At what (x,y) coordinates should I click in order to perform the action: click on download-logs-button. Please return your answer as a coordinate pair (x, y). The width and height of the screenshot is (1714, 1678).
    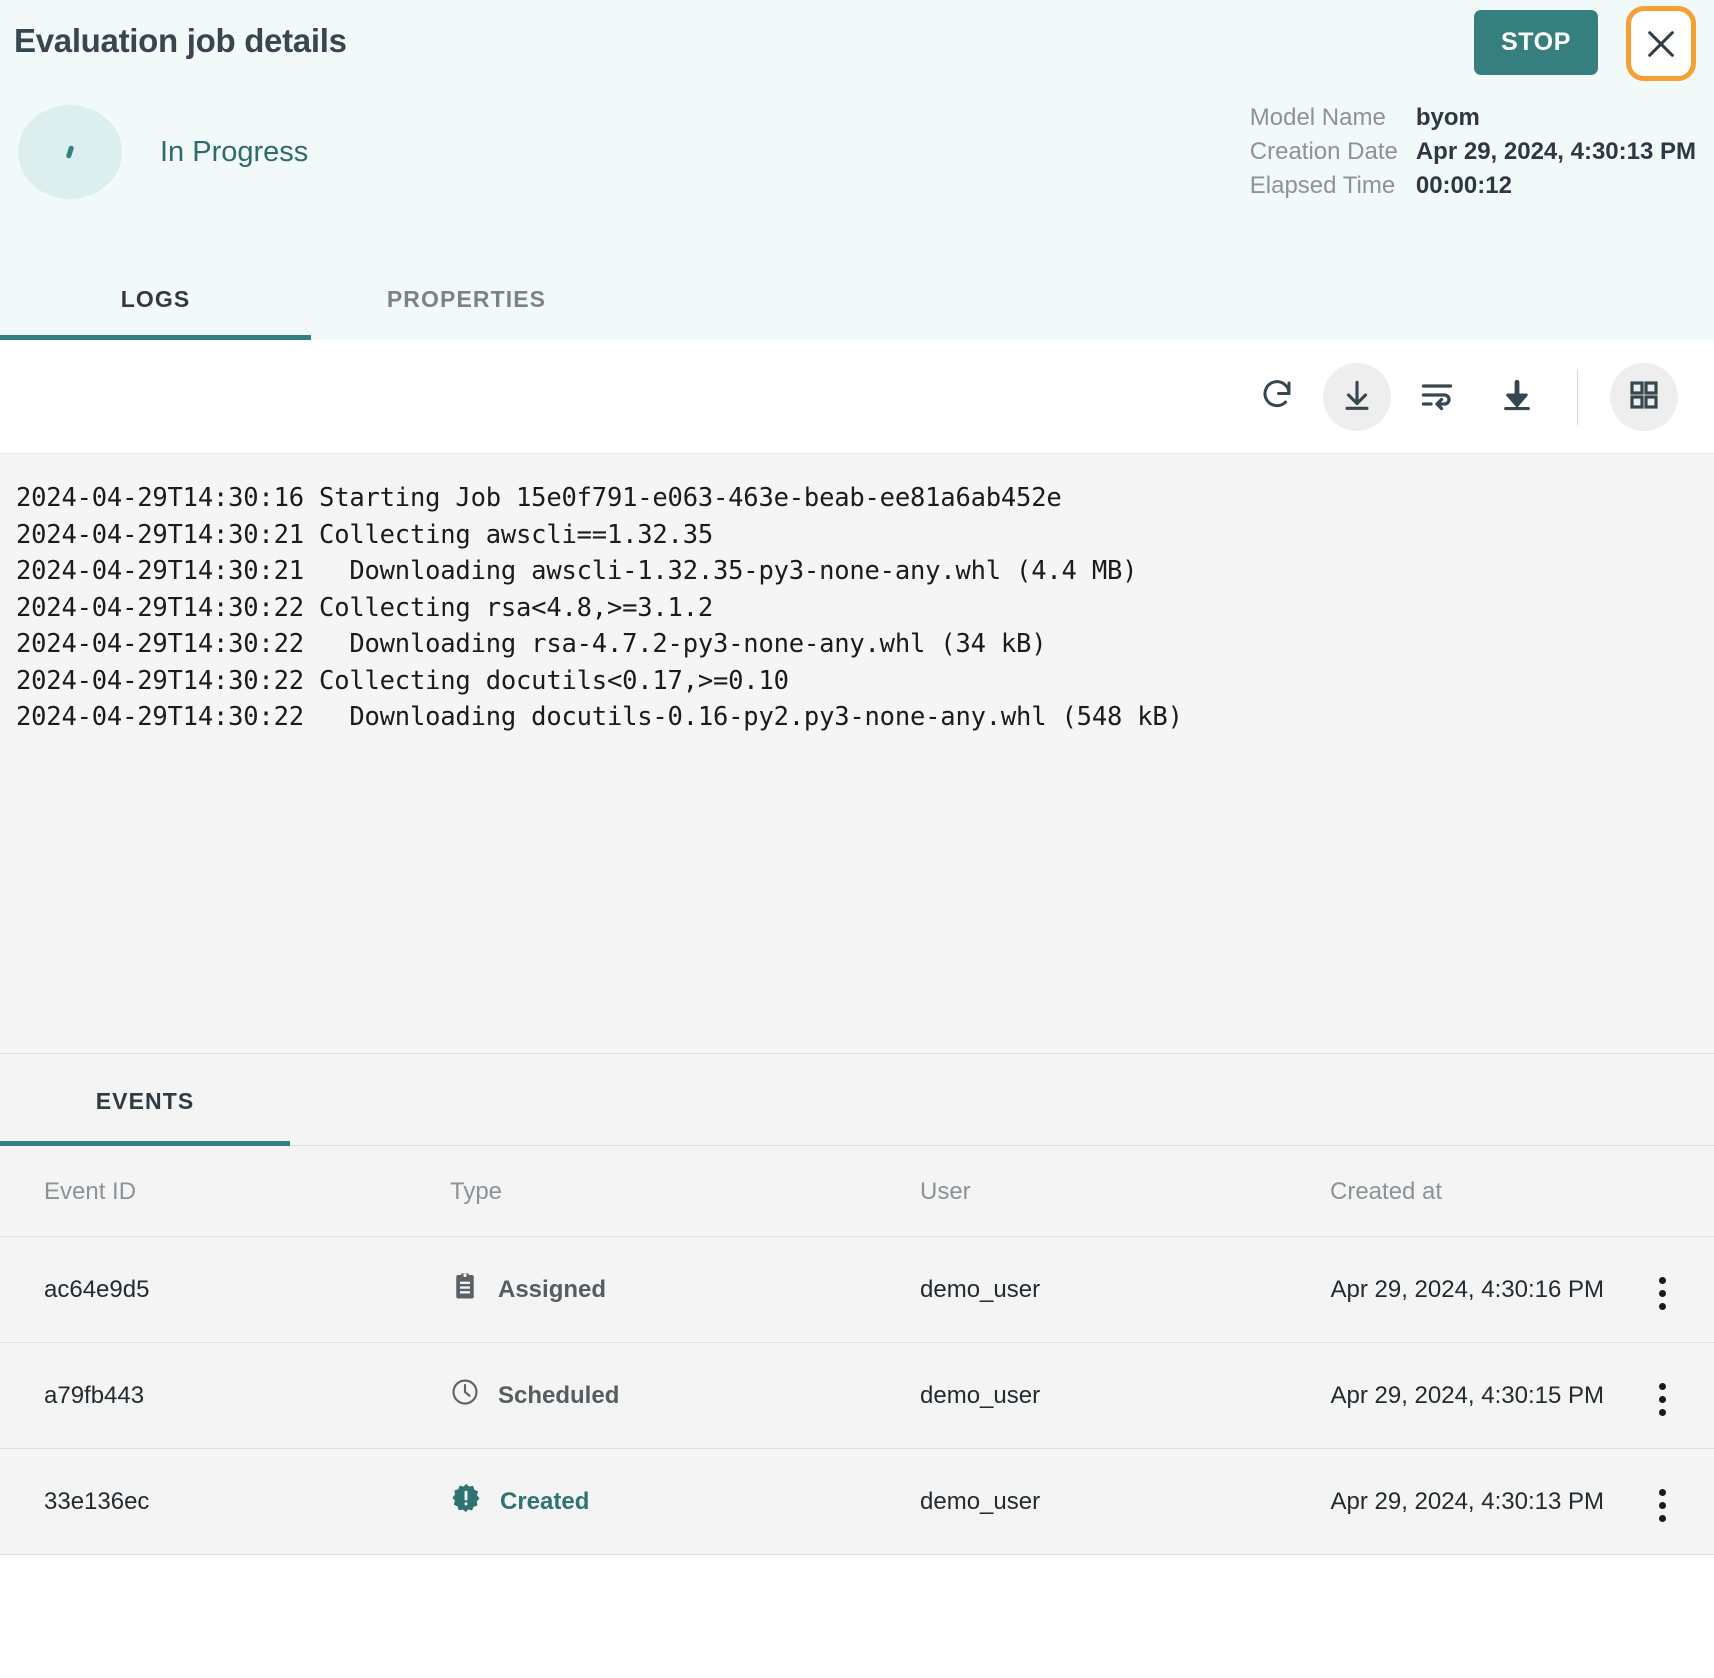
    Looking at the image, I should click on (1517, 397).